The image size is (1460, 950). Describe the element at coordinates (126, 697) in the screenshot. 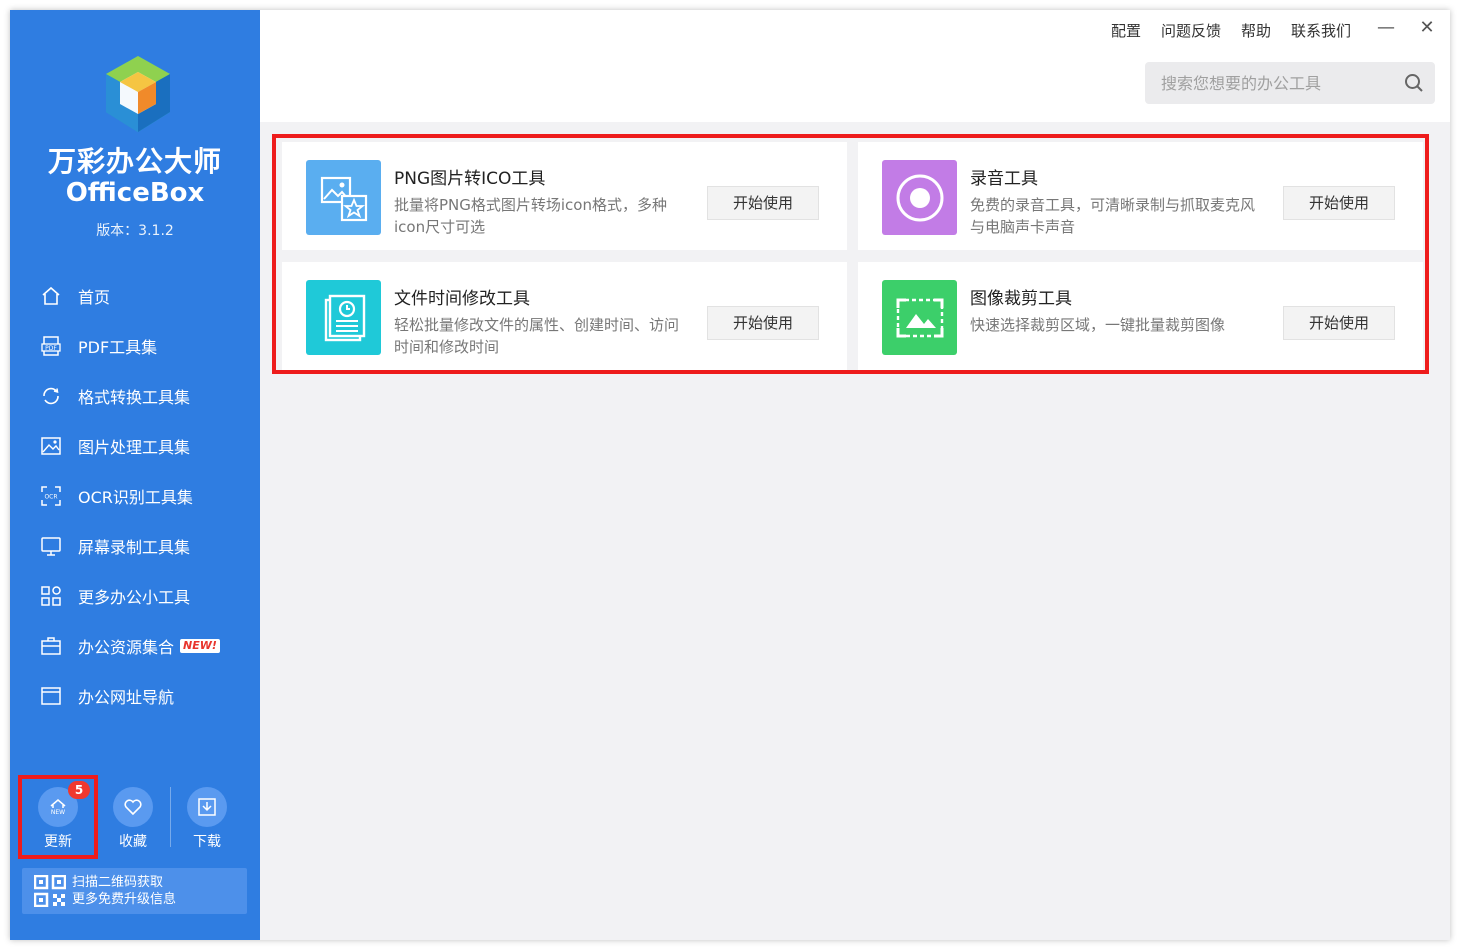

I see `sidebar-item-label: 办公网址导航` at that location.